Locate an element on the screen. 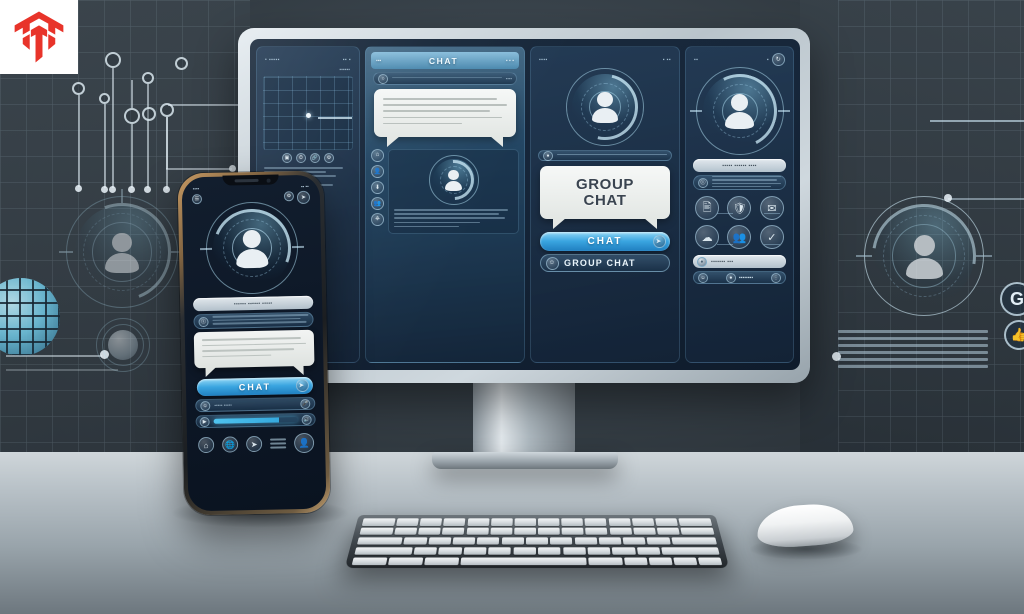 The width and height of the screenshot is (1024, 614). group-chat-button-label: GROUP CHAT is located at coordinates (600, 263).